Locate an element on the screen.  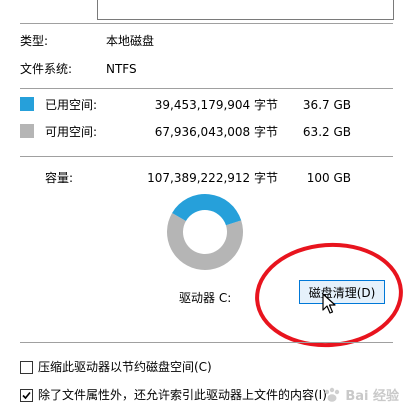
watermark: Bai 经验 is located at coordinates (361, 394).